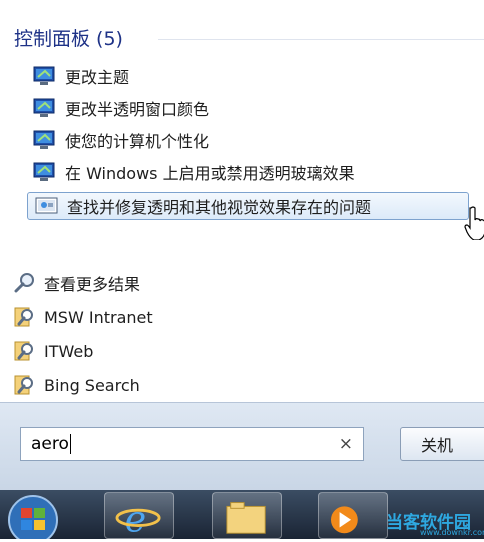  I want to click on taskbar-file-explorer-button, so click(247, 515).